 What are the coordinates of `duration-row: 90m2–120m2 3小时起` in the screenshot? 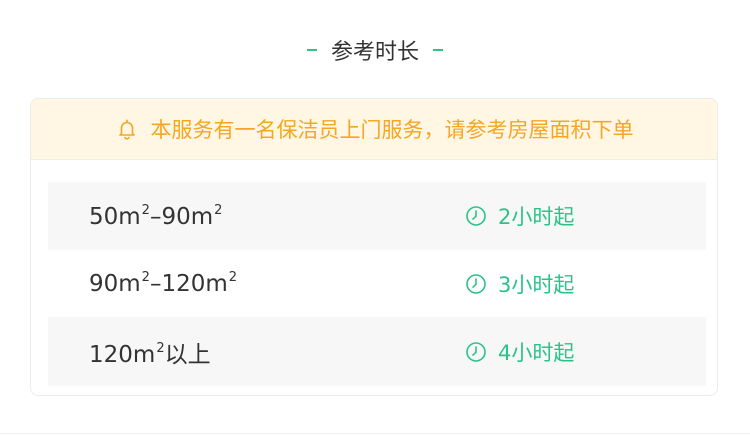 It's located at (377, 283).